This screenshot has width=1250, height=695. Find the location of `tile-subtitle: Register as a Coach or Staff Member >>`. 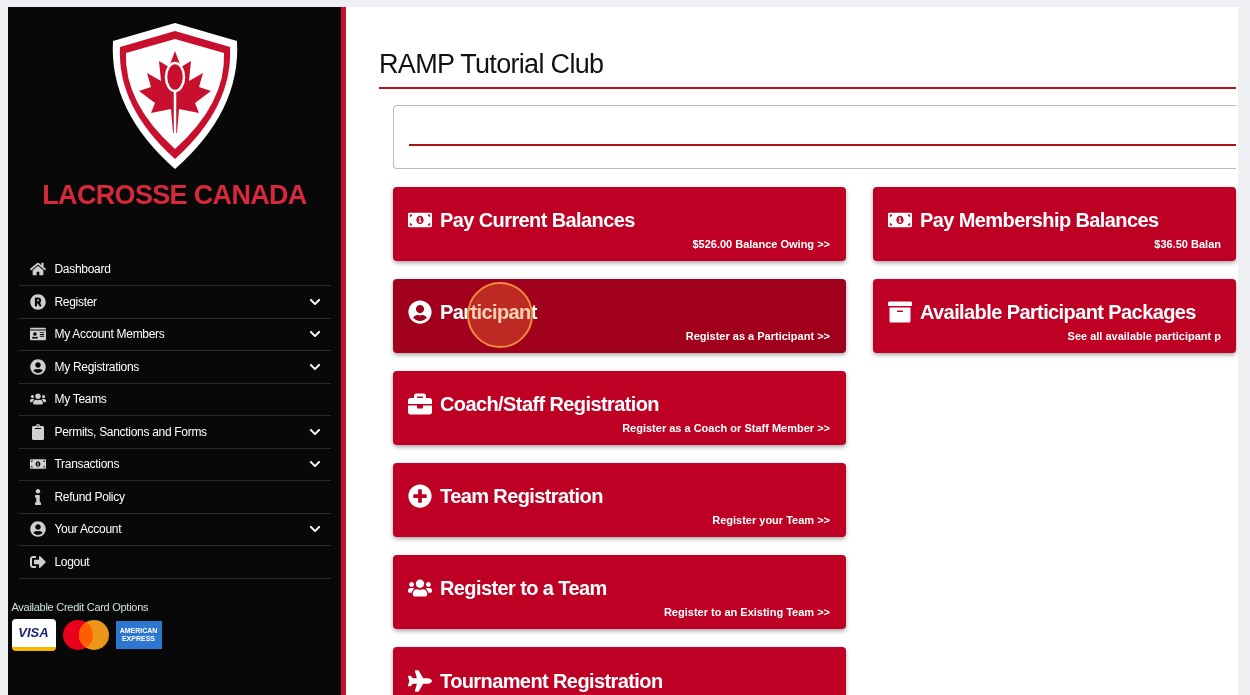

tile-subtitle: Register as a Coach or Staff Member >> is located at coordinates (726, 429).